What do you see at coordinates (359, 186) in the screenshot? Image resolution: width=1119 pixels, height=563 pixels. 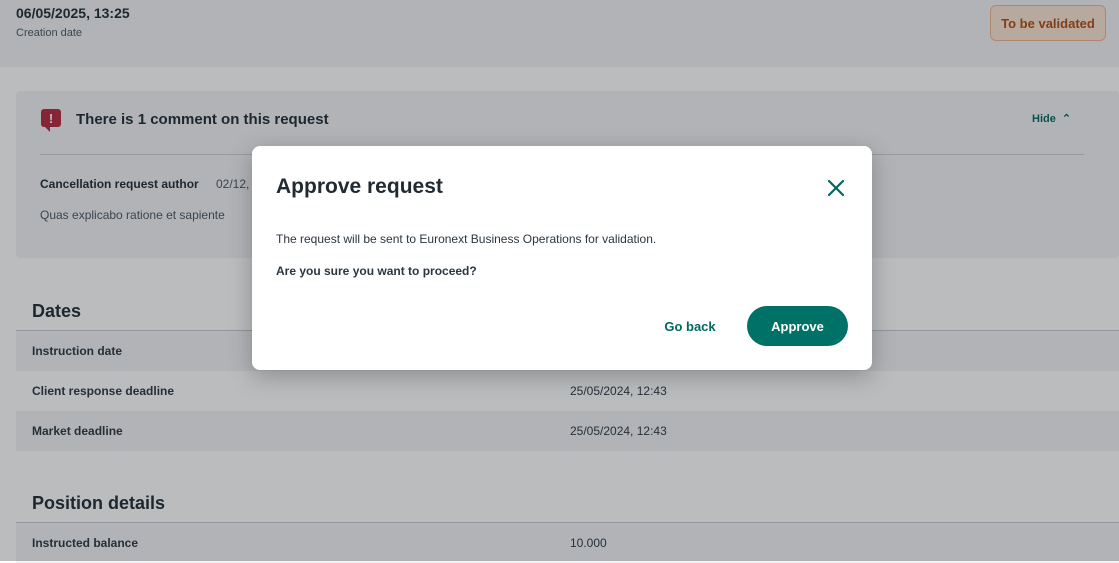 I see `dialog-title: Approve request` at bounding box center [359, 186].